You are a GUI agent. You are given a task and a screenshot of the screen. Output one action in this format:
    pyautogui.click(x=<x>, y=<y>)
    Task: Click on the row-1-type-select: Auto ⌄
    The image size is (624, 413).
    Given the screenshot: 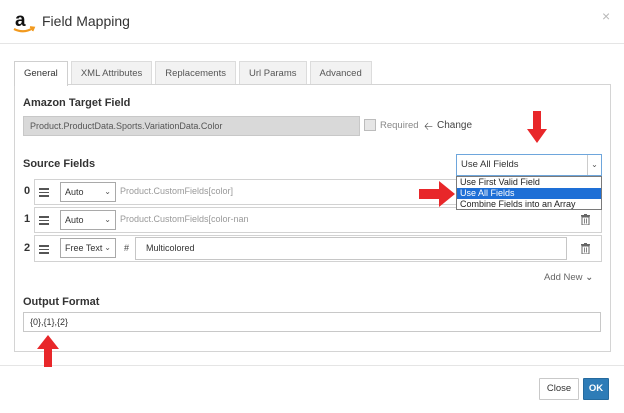 What is the action you would take?
    pyautogui.click(x=88, y=220)
    